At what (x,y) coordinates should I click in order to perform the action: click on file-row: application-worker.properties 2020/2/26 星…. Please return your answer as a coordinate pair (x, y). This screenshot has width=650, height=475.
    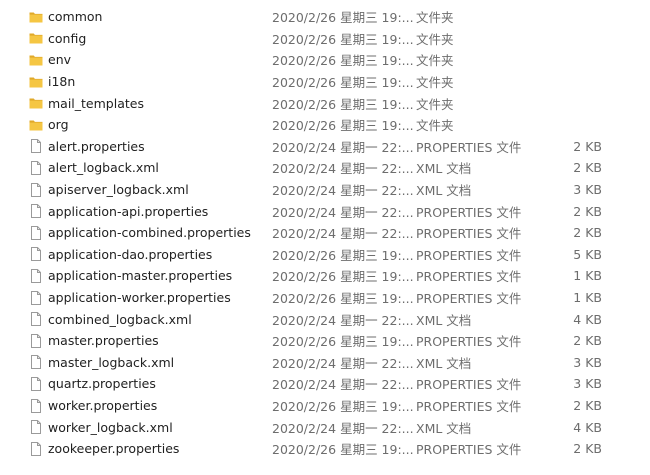
    Looking at the image, I should click on (325, 298).